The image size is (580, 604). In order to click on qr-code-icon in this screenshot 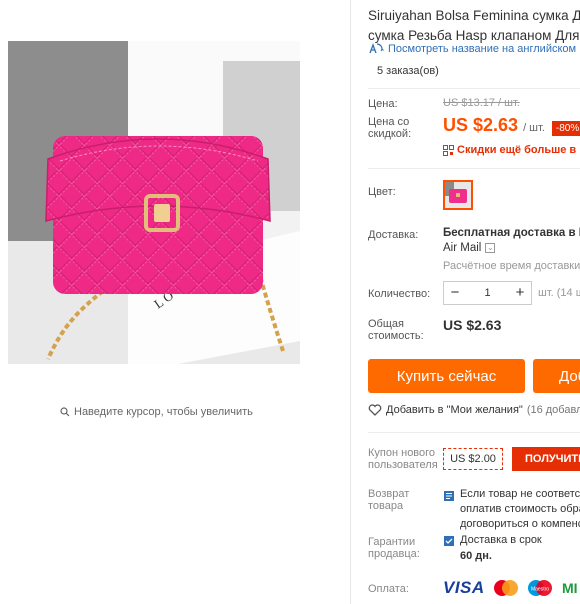, I will do `click(448, 150)`.